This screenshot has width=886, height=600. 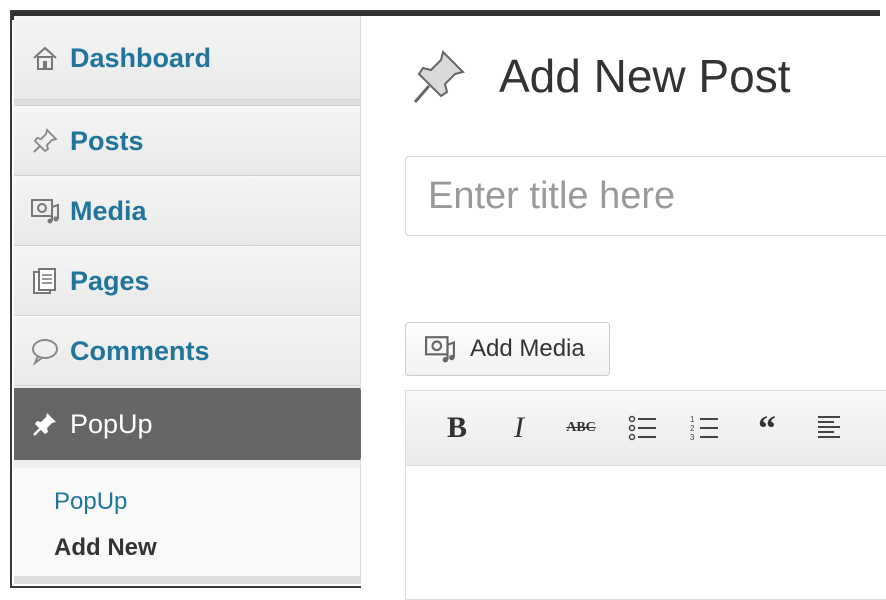 I want to click on sidebar-item-dashboard: Dashboard, so click(x=187, y=58).